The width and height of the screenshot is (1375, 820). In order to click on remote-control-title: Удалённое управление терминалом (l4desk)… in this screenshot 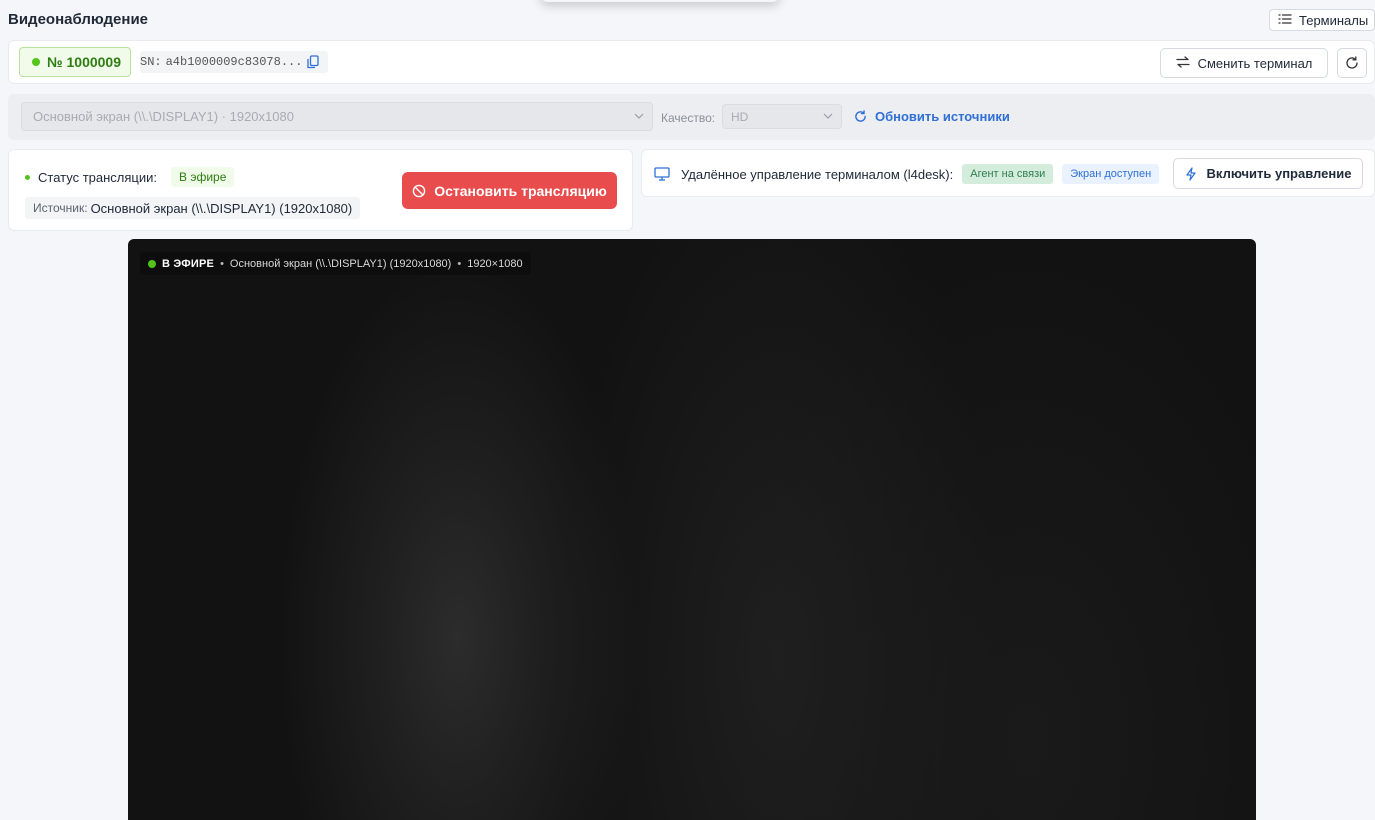, I will do `click(817, 174)`.